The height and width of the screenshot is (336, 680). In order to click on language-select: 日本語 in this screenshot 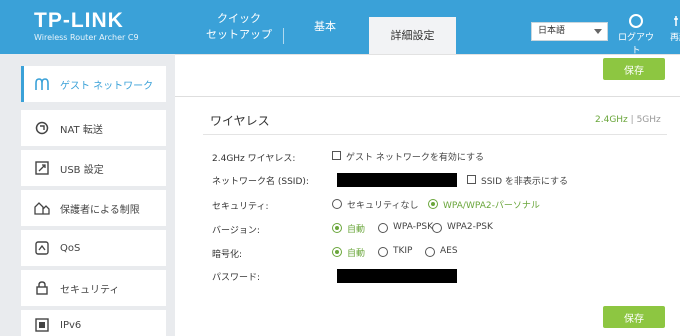, I will do `click(569, 31)`.